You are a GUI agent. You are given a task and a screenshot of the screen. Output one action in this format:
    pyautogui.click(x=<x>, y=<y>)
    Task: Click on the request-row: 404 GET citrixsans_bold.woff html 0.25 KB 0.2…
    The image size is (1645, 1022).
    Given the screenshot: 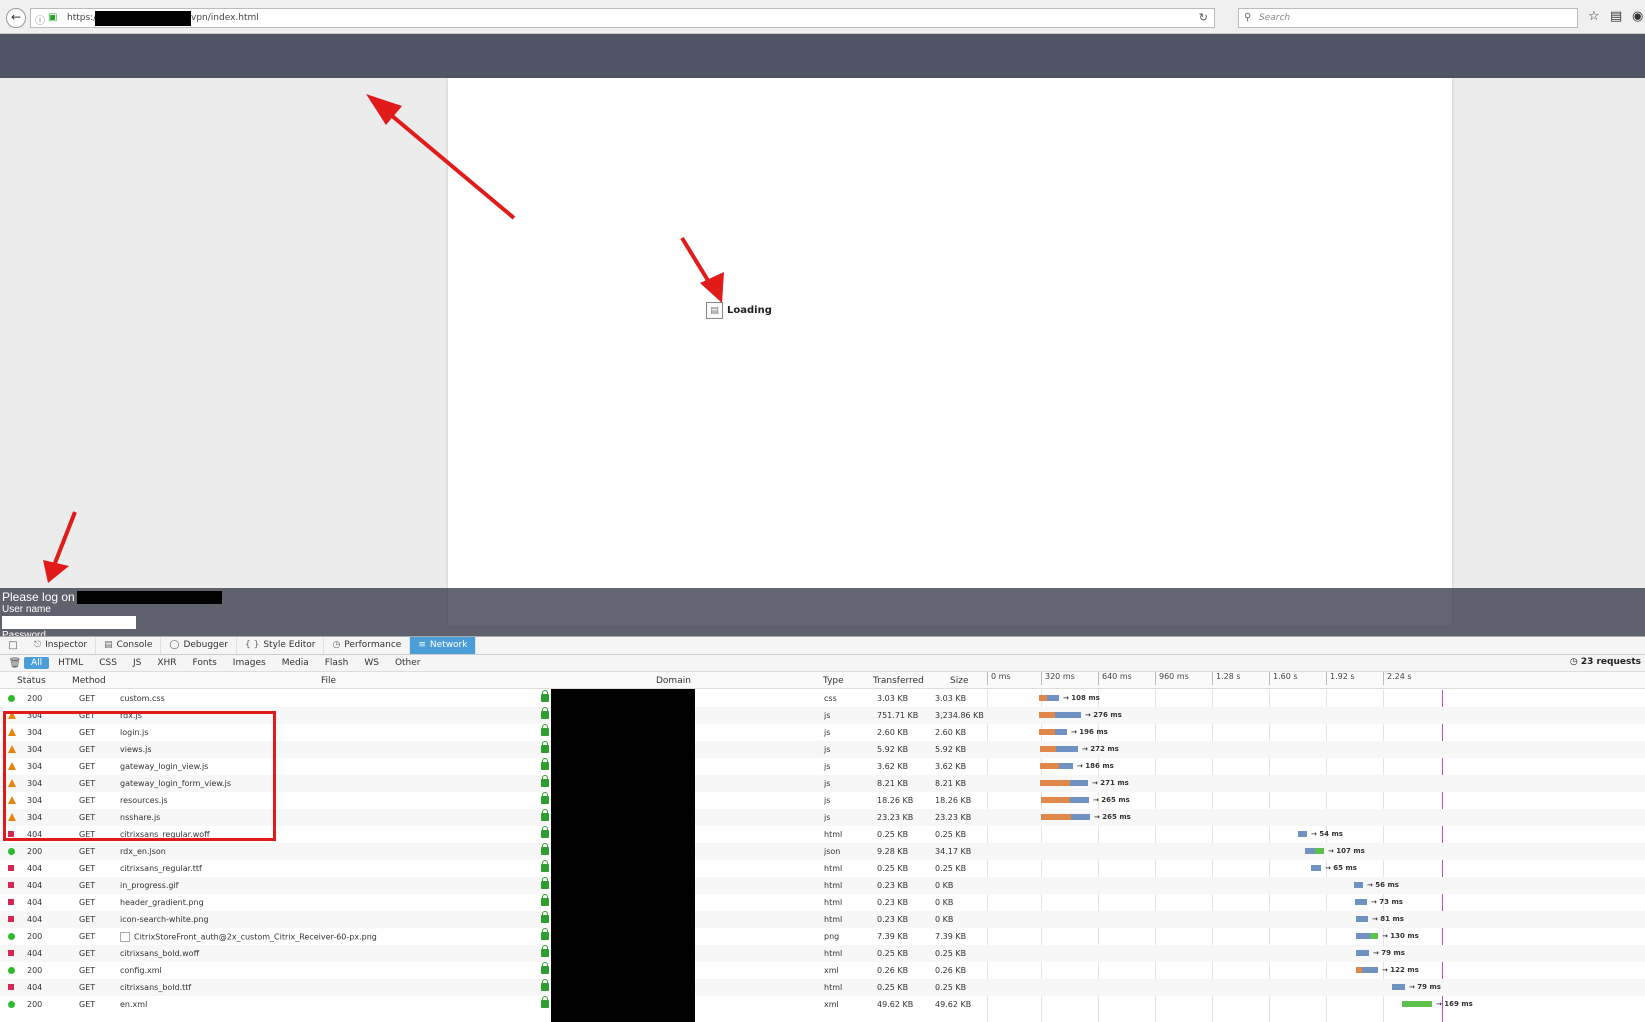 What is the action you would take?
    pyautogui.click(x=822, y=953)
    